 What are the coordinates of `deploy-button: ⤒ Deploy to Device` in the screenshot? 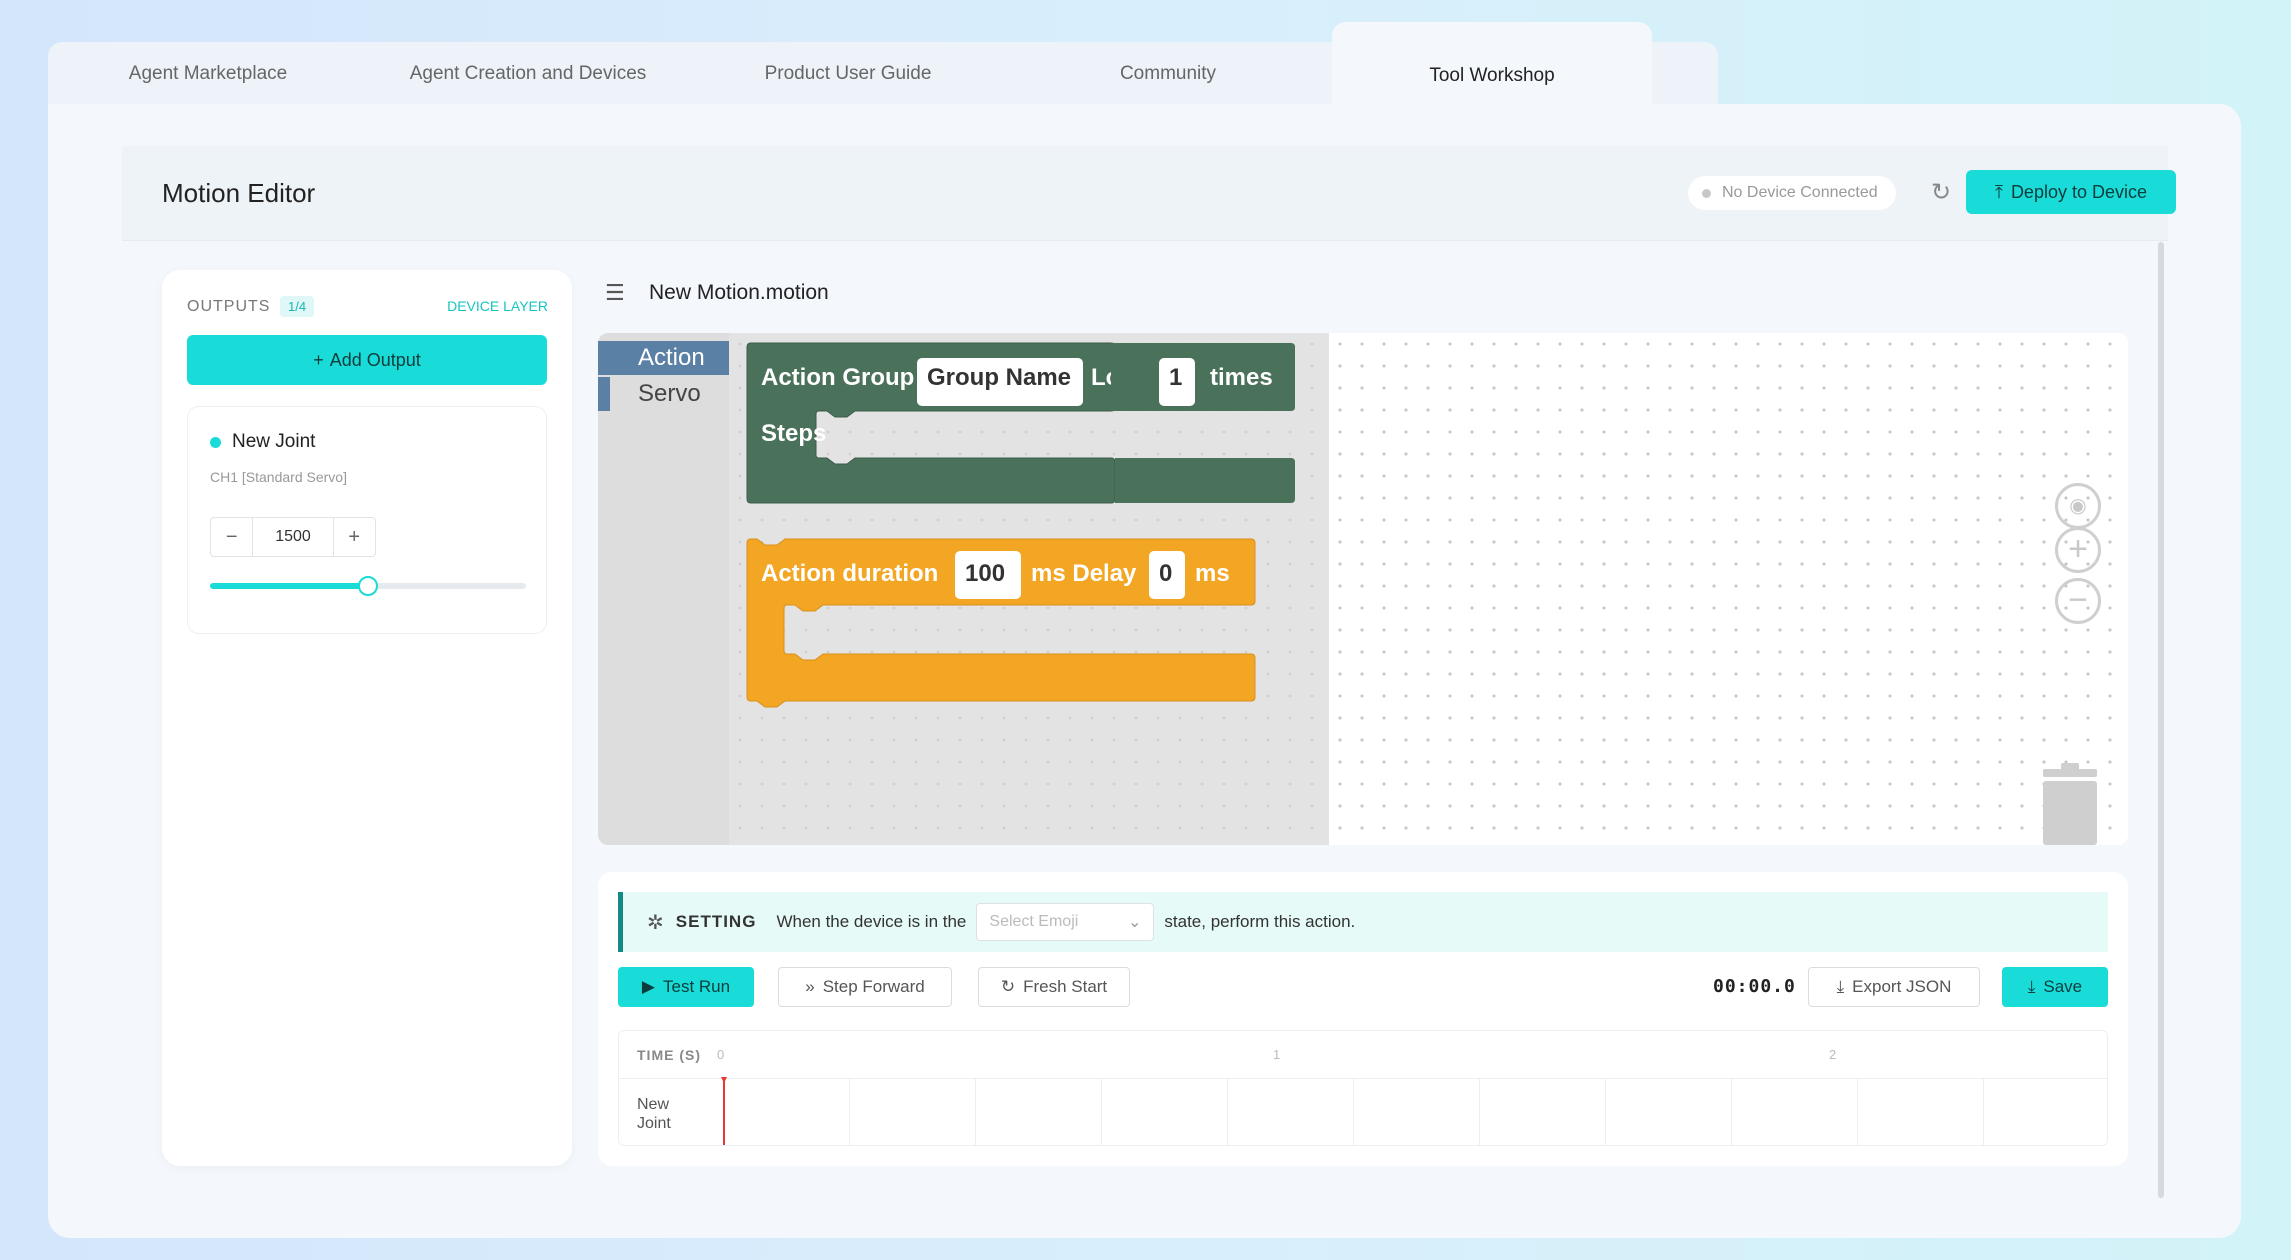 It's located at (2071, 192).